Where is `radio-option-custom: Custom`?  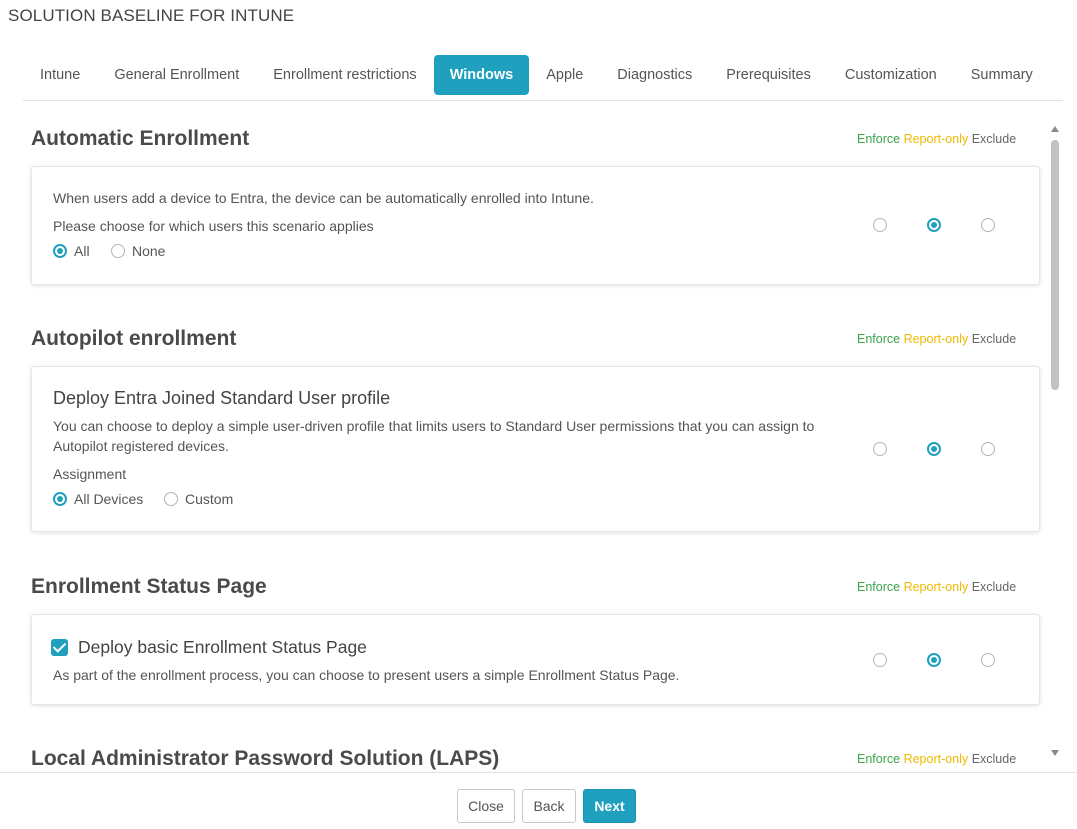
radio-option-custom: Custom is located at coordinates (198, 499).